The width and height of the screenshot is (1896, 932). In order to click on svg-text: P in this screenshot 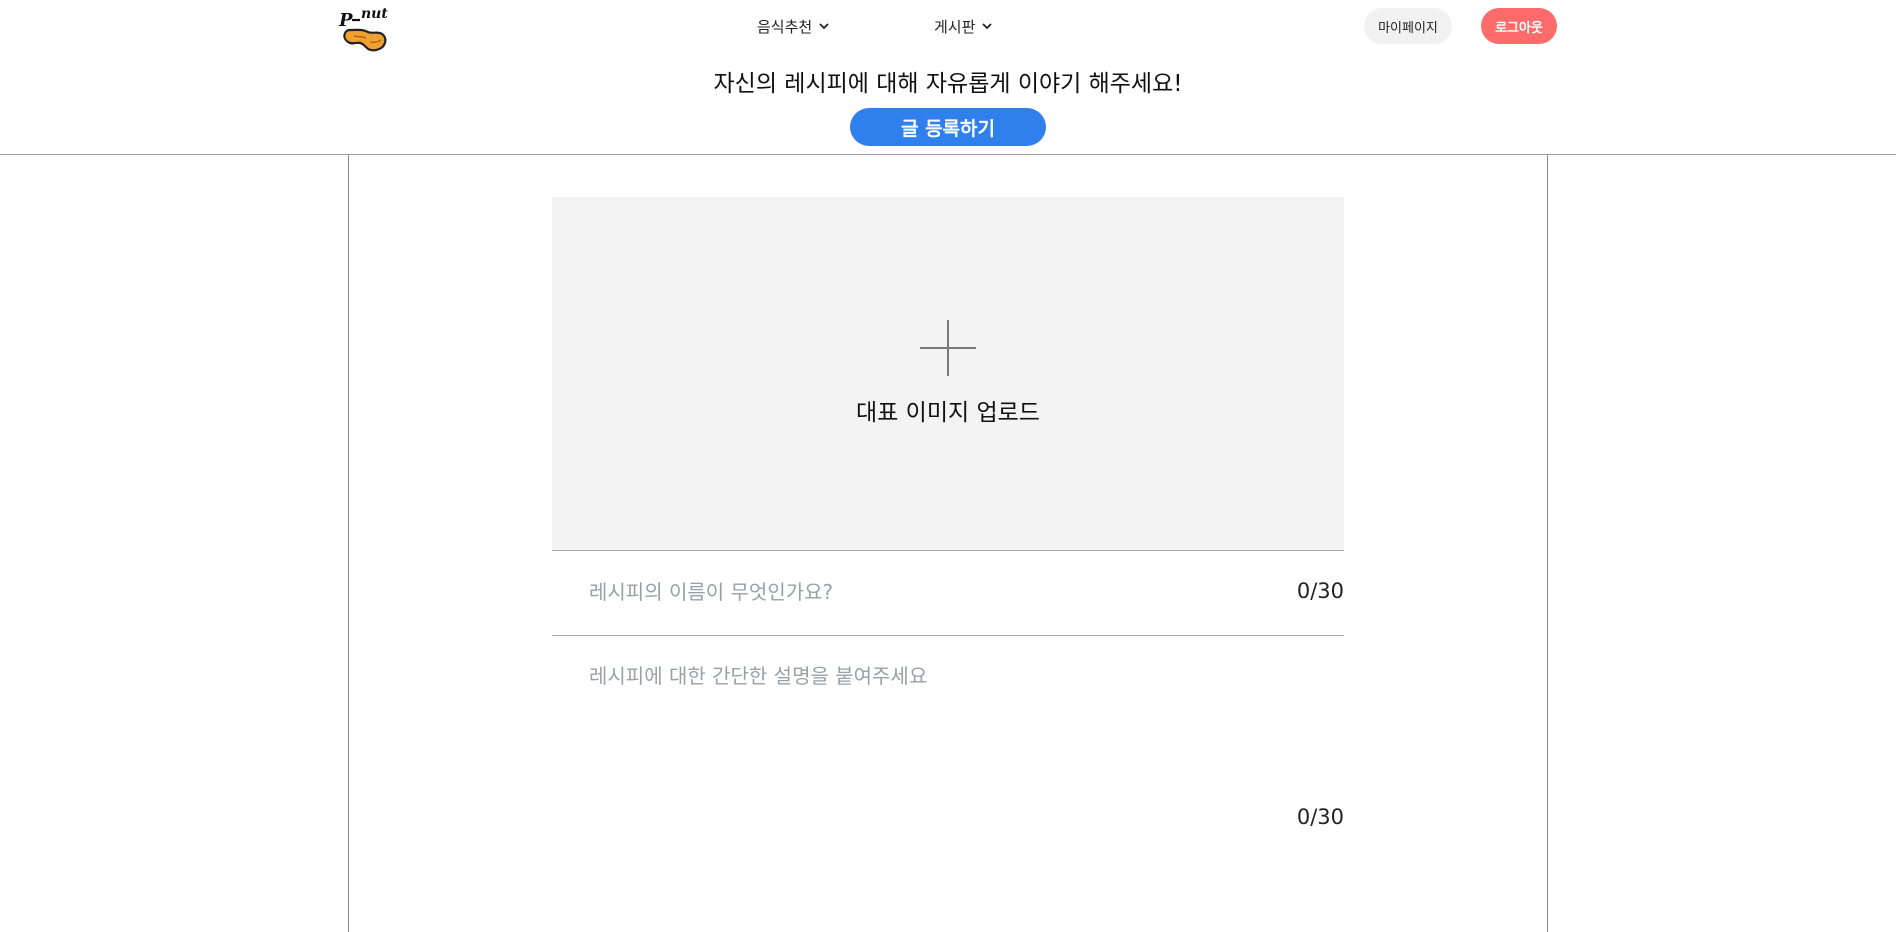, I will do `click(345, 20)`.